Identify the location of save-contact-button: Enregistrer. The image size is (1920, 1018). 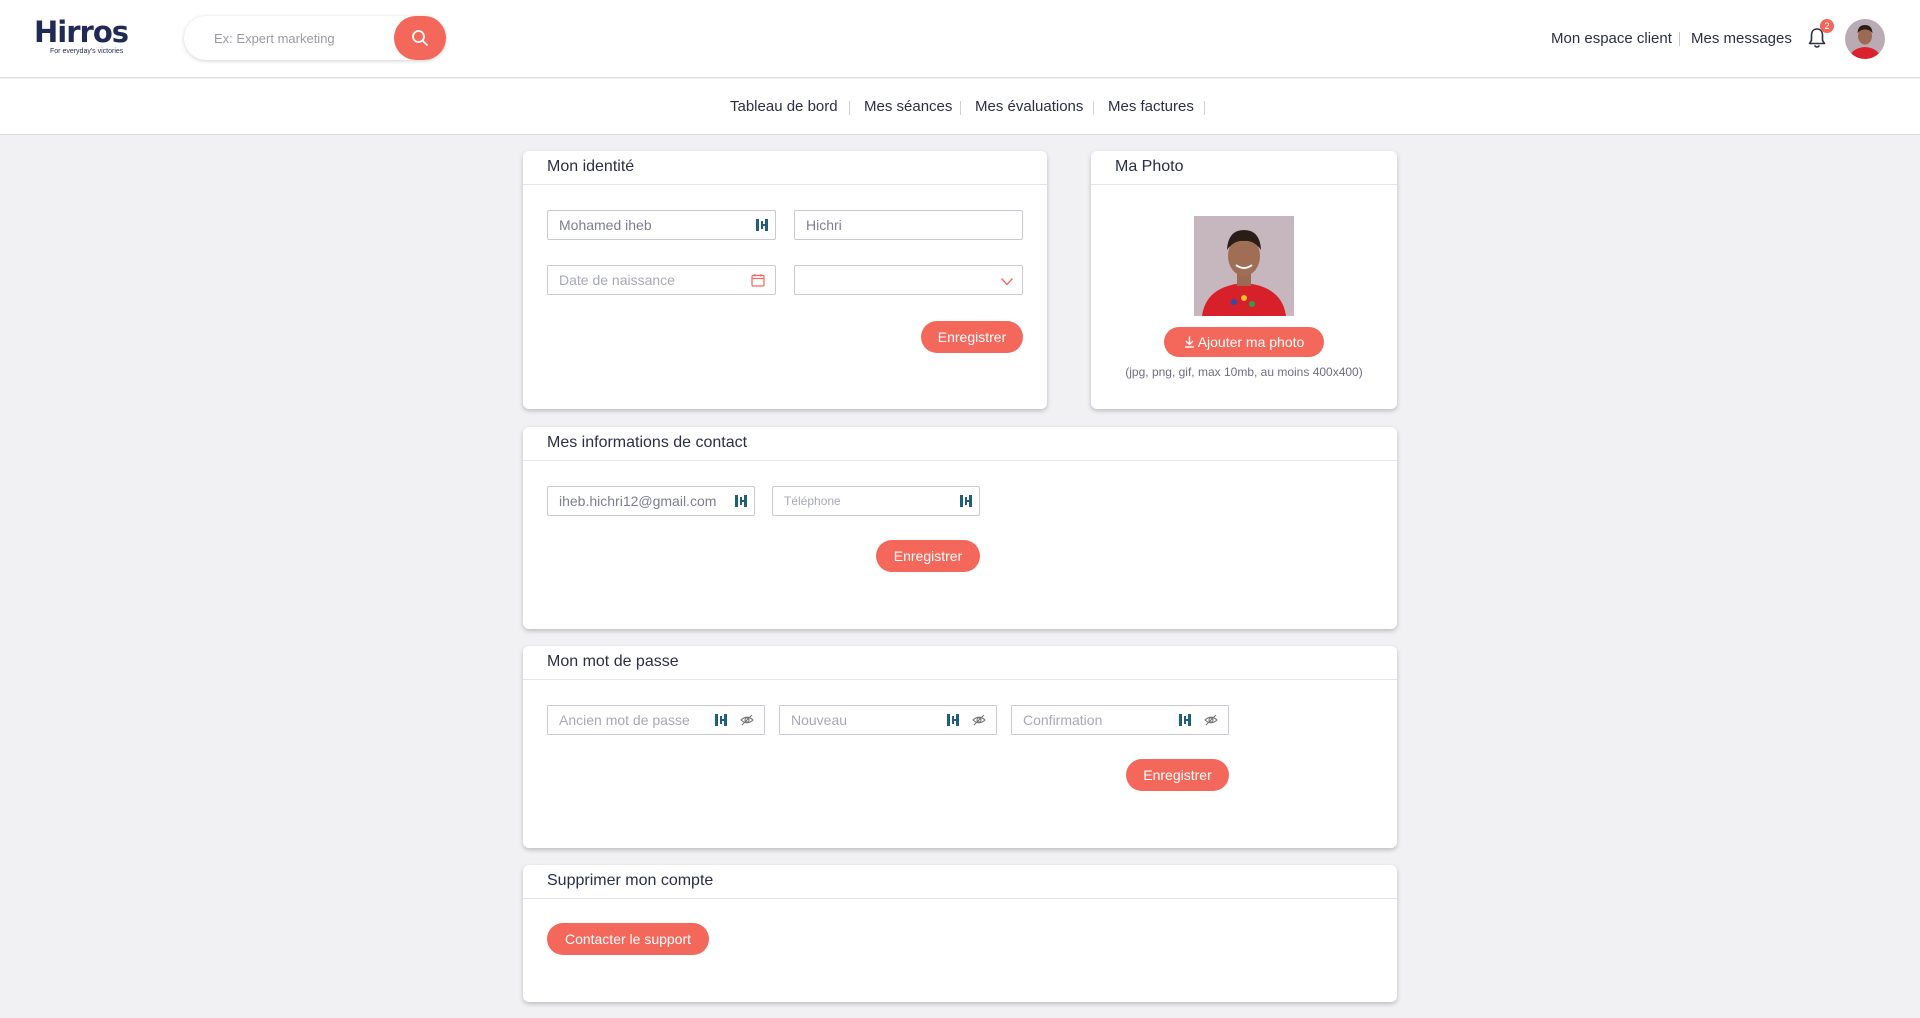
(928, 556).